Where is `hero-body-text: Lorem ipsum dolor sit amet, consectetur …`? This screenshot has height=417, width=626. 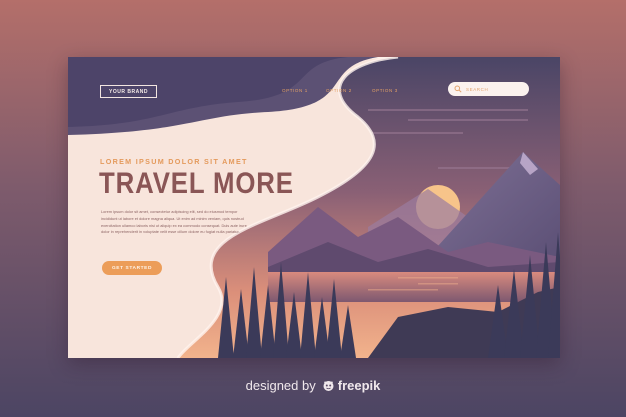
hero-body-text: Lorem ipsum dolor sit amet, consectetur … is located at coordinates (174, 222).